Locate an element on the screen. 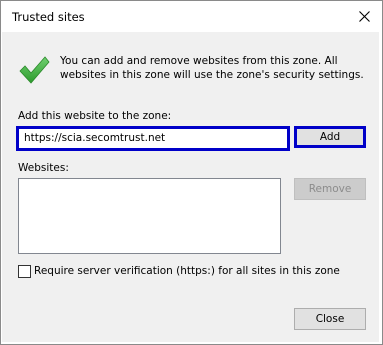 The image size is (383, 345). title-bar: Trusted sites is located at coordinates (191, 16).